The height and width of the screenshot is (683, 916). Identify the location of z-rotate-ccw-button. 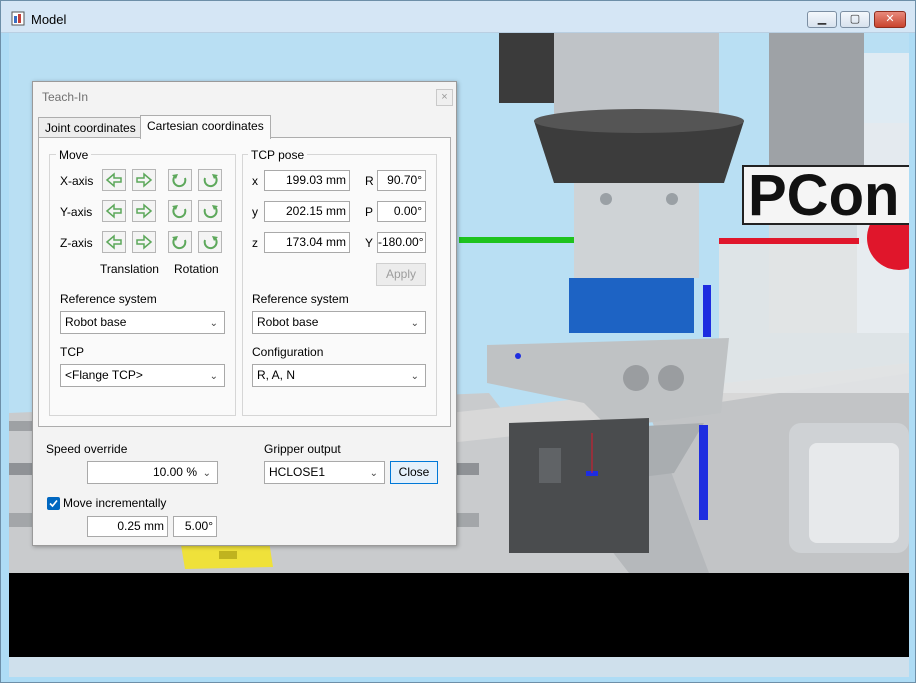
(180, 242).